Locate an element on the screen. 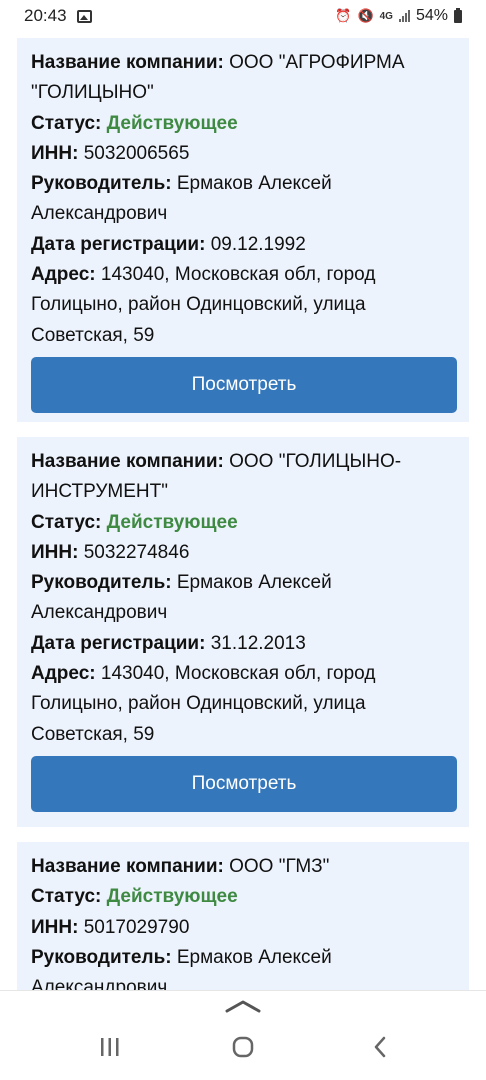 The image size is (486, 1080). alarm-icon: ⏰ is located at coordinates (343, 15).